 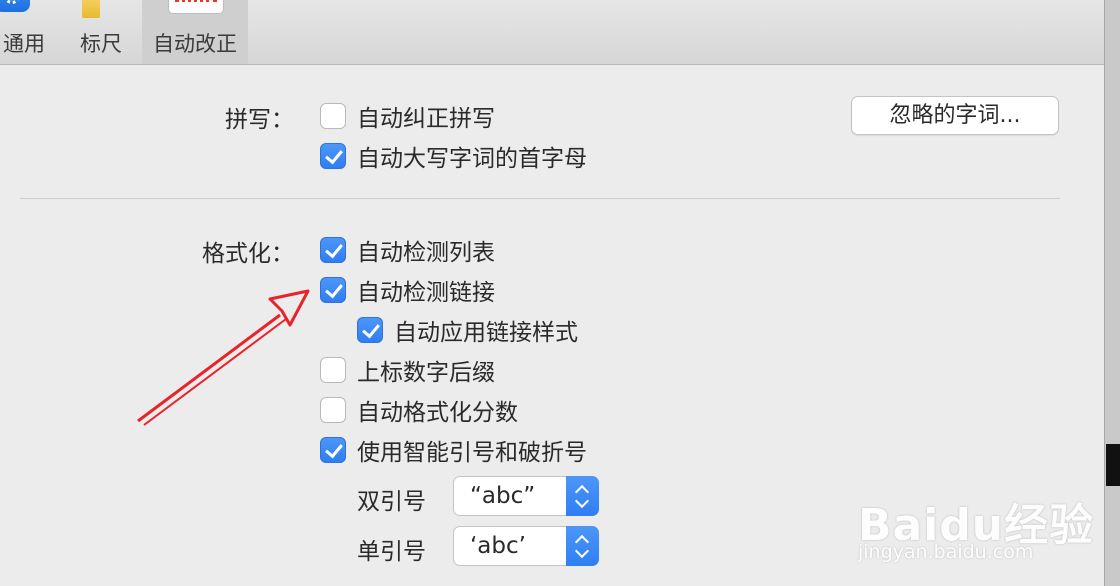 I want to click on checkbox-label: 自动应用链接样式, so click(x=486, y=333).